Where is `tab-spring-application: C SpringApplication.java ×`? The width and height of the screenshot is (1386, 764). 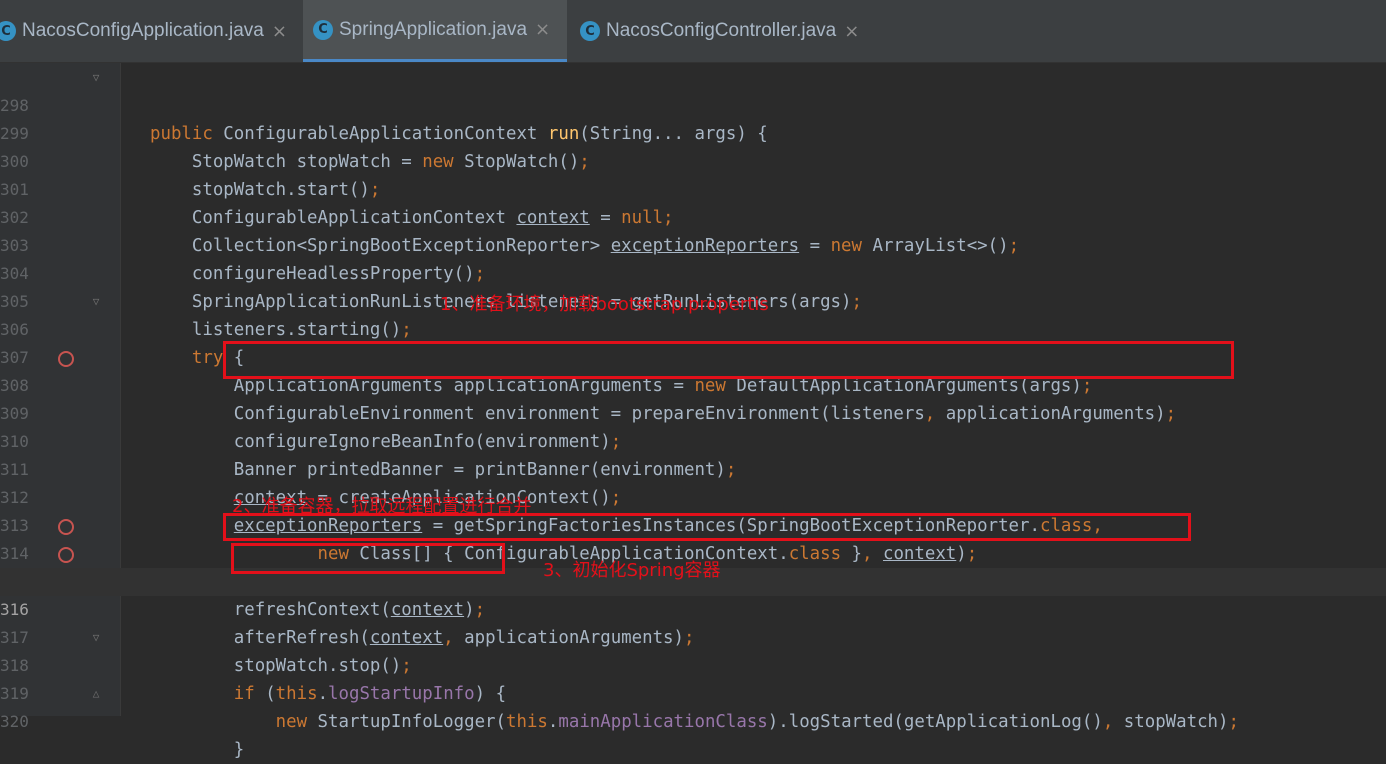 tab-spring-application: C SpringApplication.java × is located at coordinates (435, 31).